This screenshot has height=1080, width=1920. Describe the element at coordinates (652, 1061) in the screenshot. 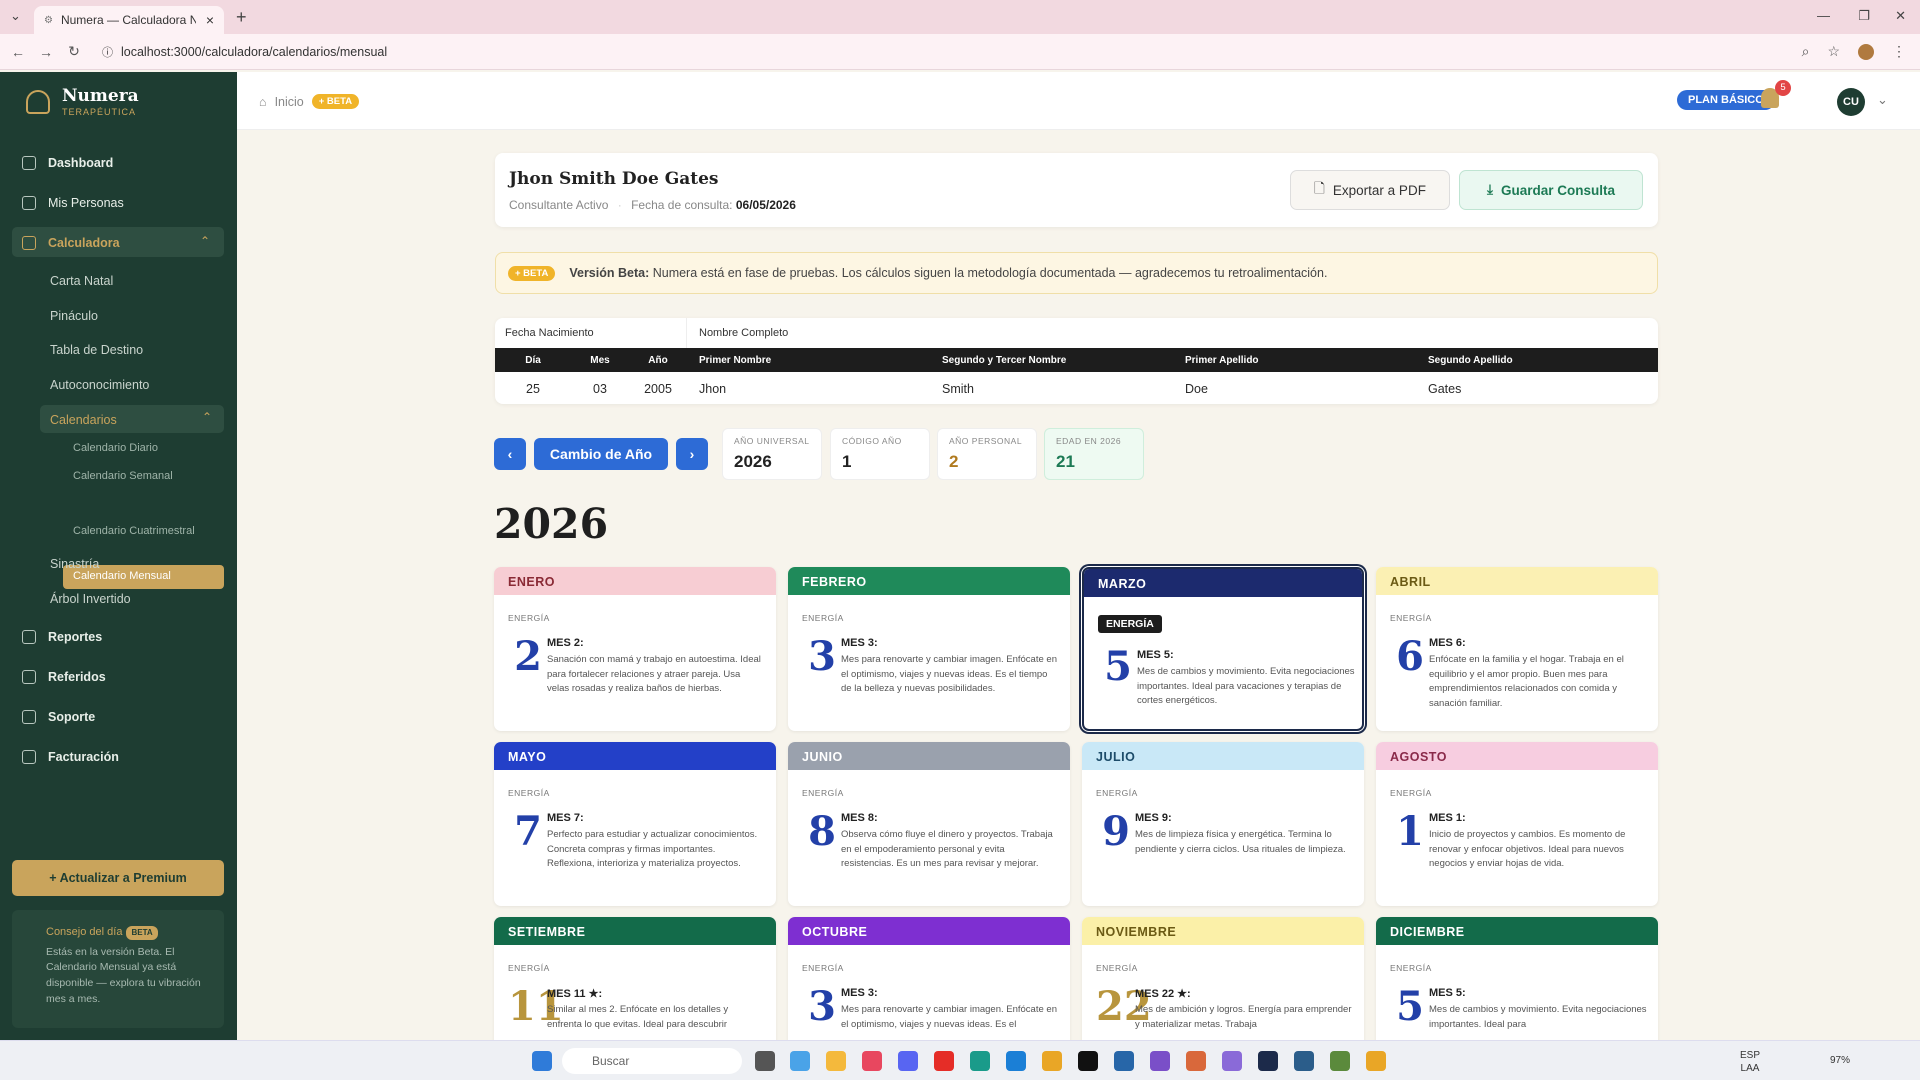

I see `taskbar-search: Buscar` at that location.